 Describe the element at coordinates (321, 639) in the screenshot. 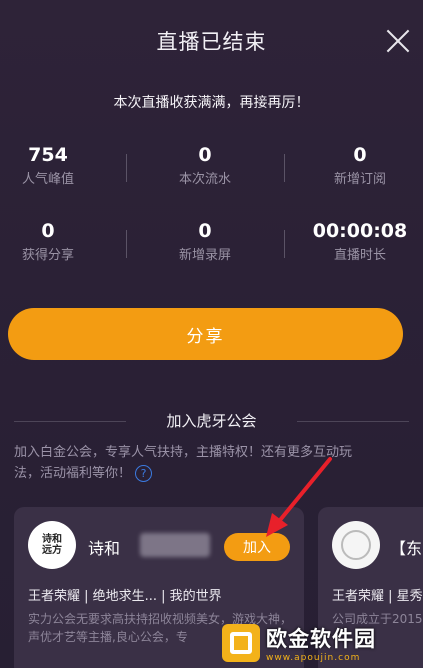

I see `watermark-title: 欧金软件园` at that location.